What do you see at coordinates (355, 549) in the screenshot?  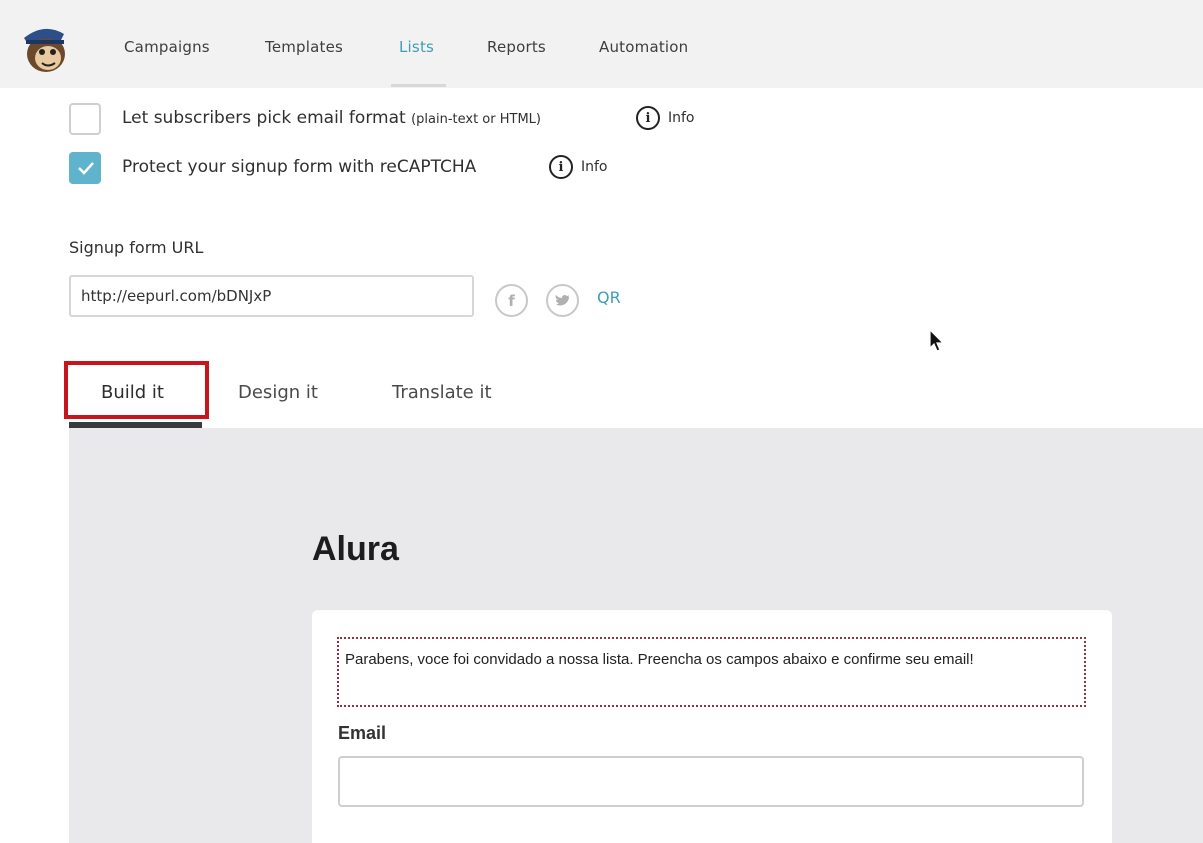 I see `form-title: Alura` at bounding box center [355, 549].